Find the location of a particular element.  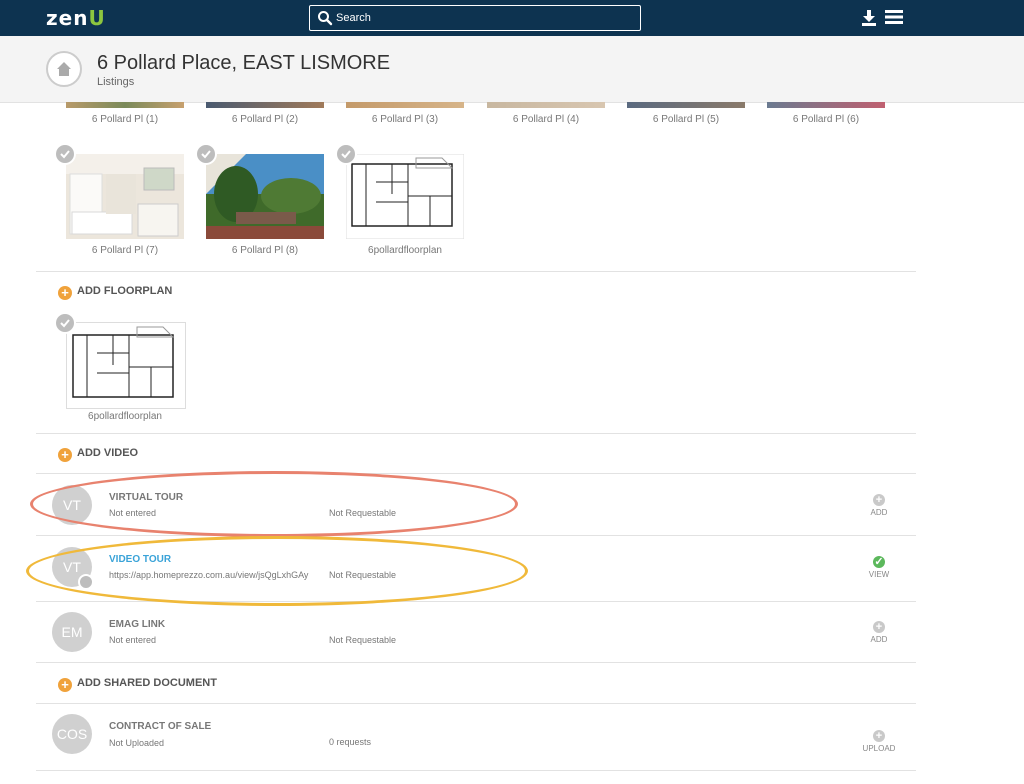

red-highlight-ellipse is located at coordinates (274, 504).